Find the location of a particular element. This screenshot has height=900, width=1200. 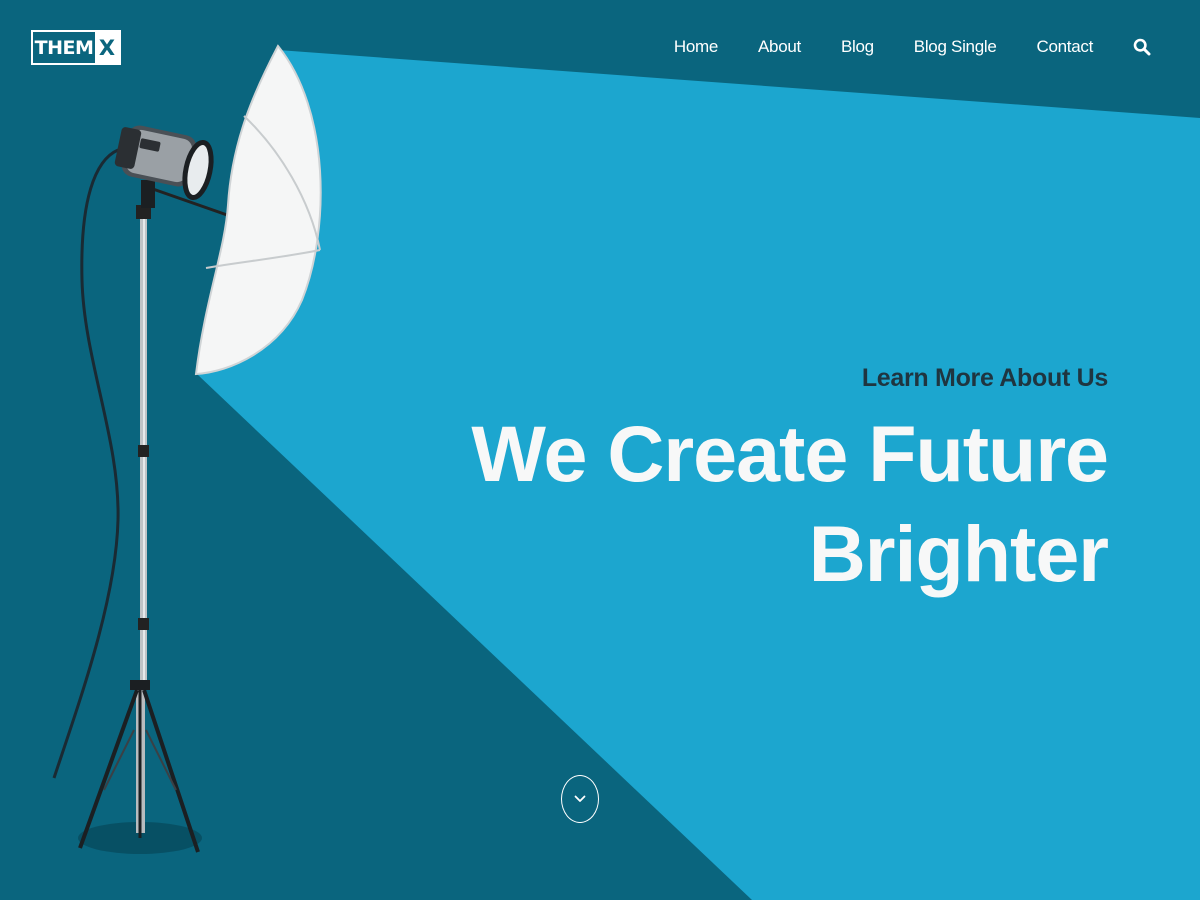

search-icon is located at coordinates (1142, 47).